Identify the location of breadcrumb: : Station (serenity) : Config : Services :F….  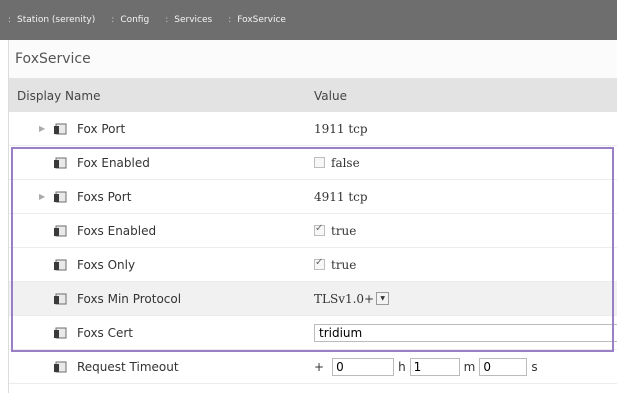
(308, 20).